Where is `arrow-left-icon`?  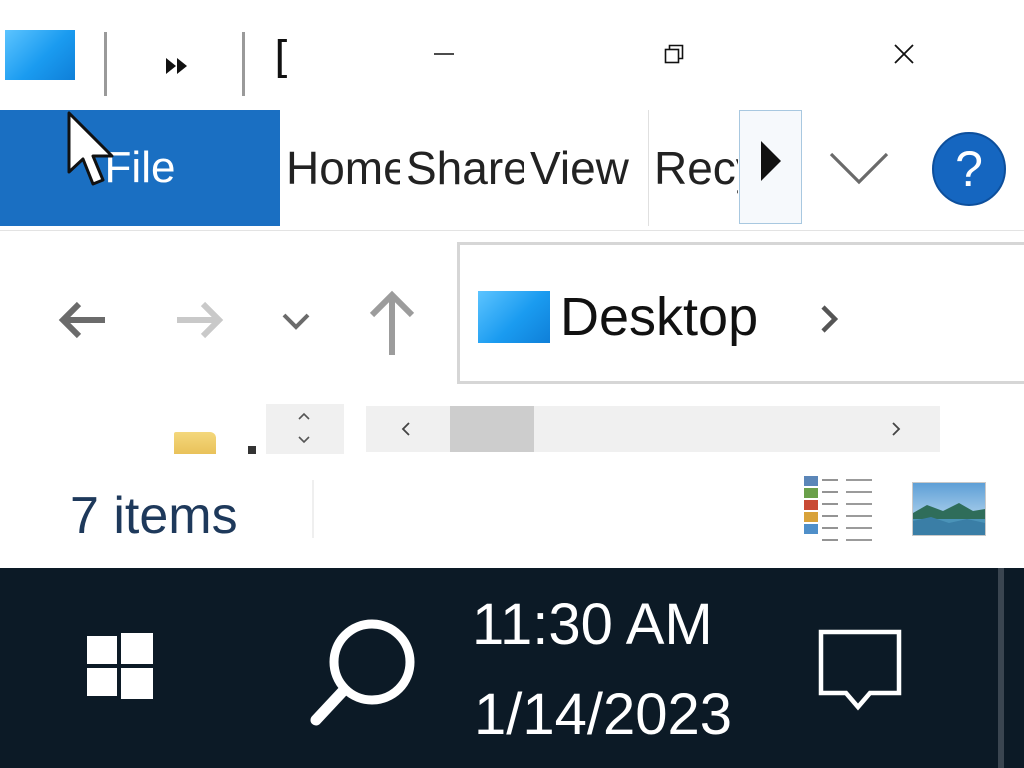 arrow-left-icon is located at coordinates (81, 320).